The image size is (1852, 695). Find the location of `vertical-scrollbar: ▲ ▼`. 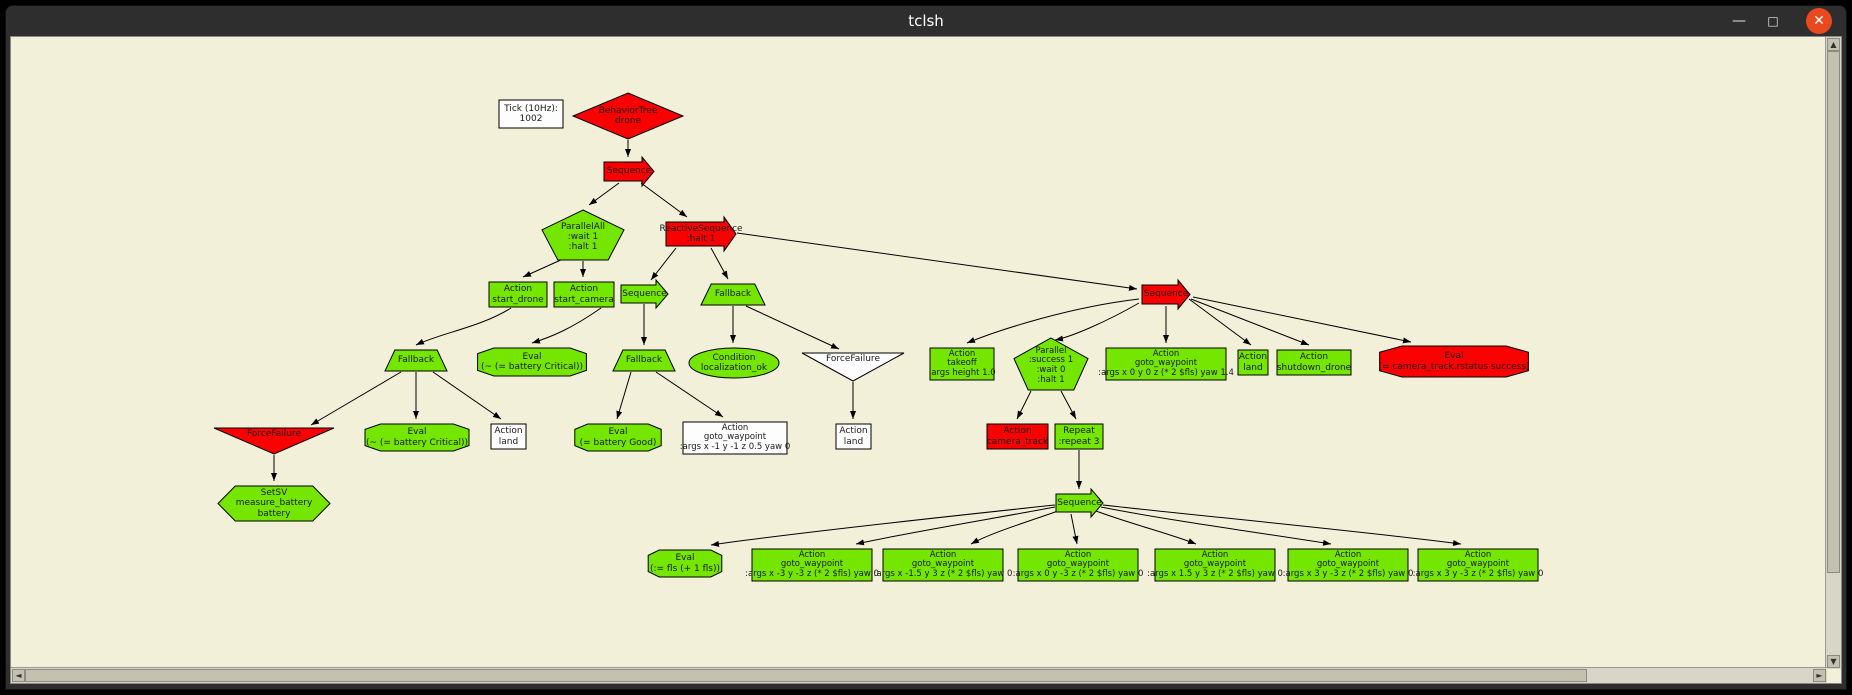

vertical-scrollbar: ▲ ▼ is located at coordinates (1833, 353).